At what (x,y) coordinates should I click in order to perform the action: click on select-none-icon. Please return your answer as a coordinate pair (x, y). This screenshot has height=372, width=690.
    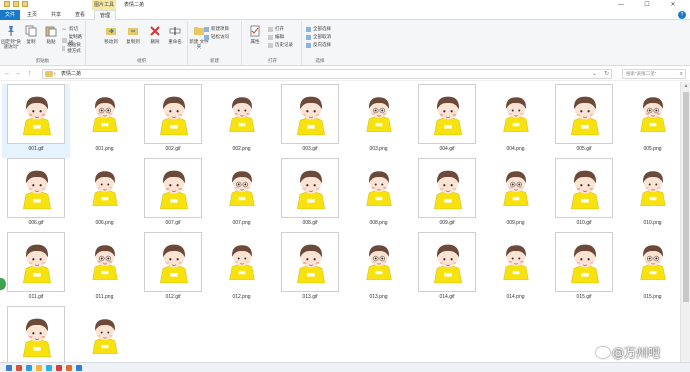
    Looking at the image, I should click on (308, 37).